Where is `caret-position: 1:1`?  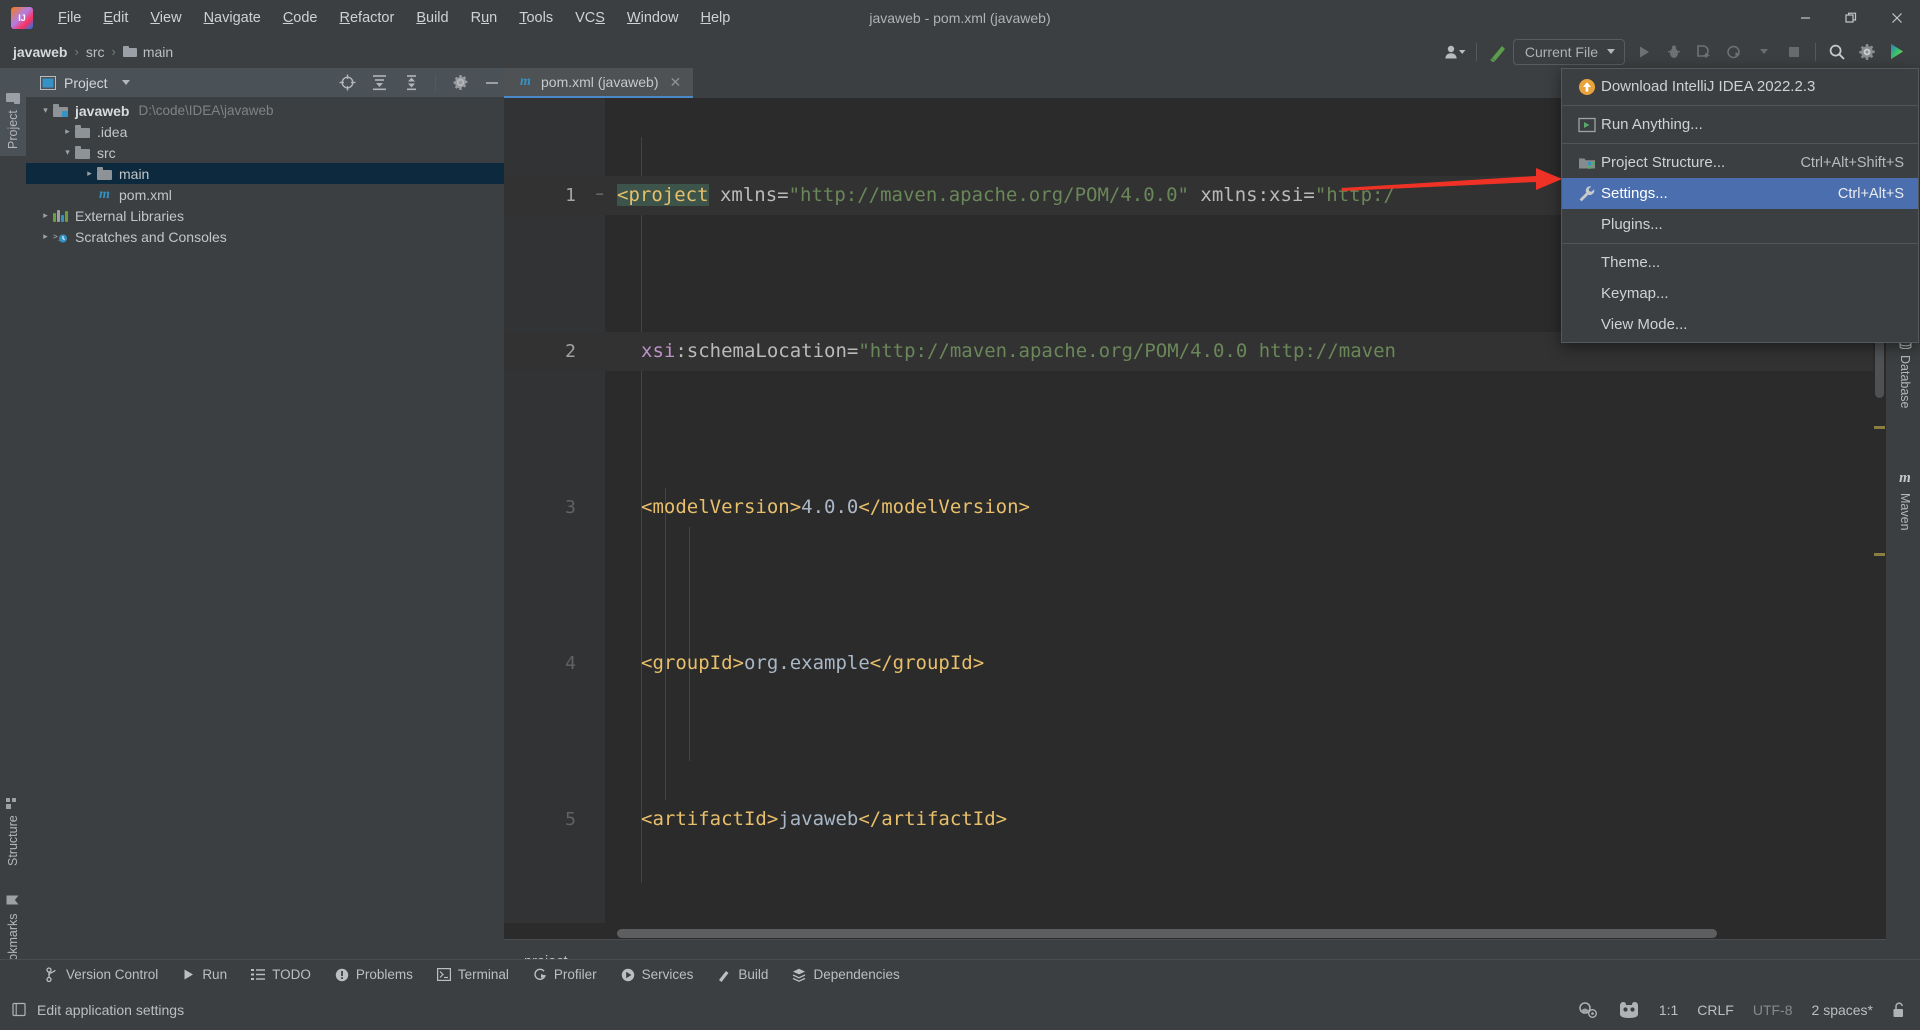 caret-position: 1:1 is located at coordinates (1668, 1010).